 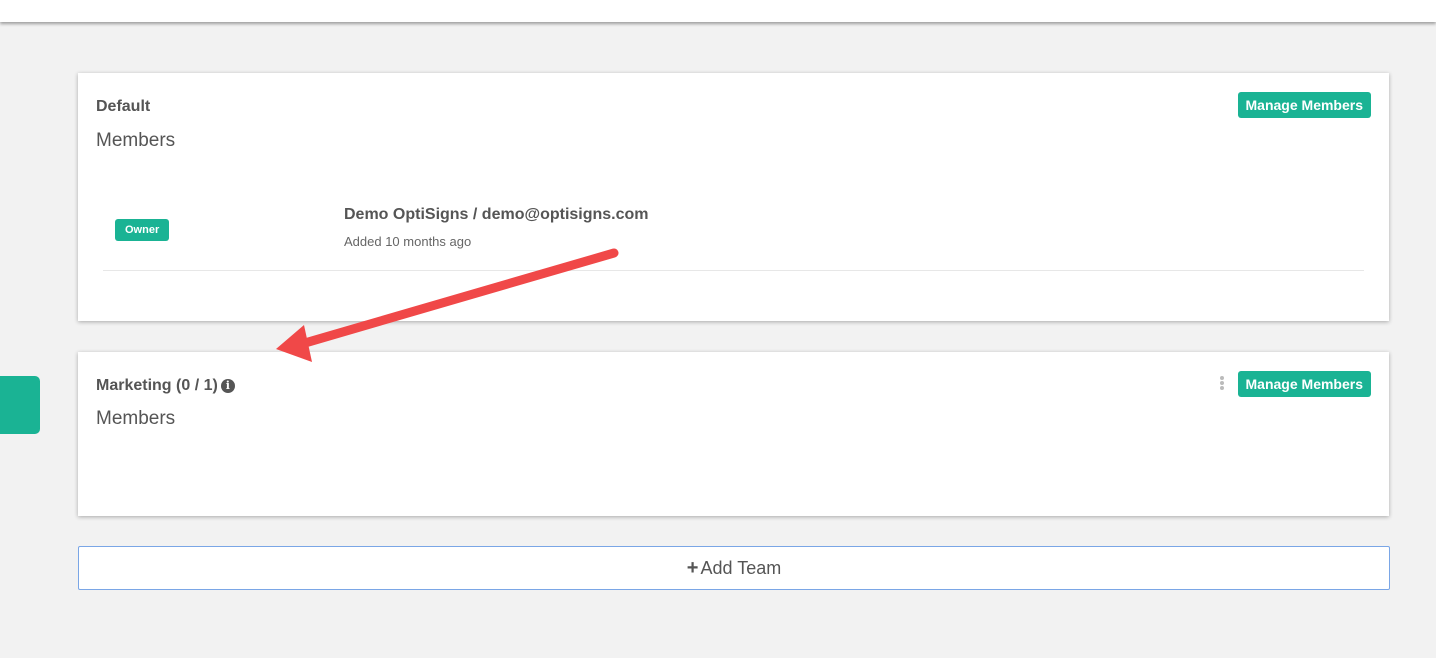 I want to click on side-tab-handle, so click(x=20, y=405).